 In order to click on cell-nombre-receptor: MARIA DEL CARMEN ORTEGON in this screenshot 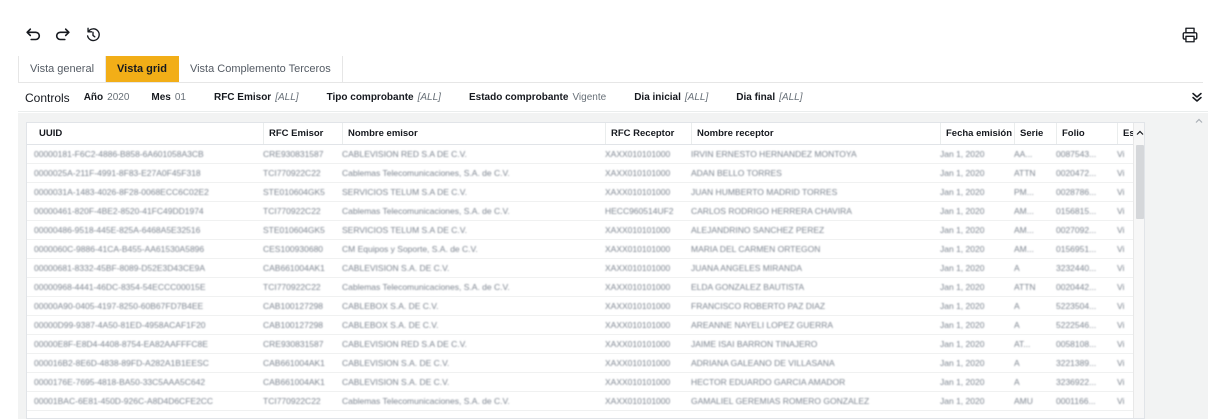, I will do `click(756, 249)`.